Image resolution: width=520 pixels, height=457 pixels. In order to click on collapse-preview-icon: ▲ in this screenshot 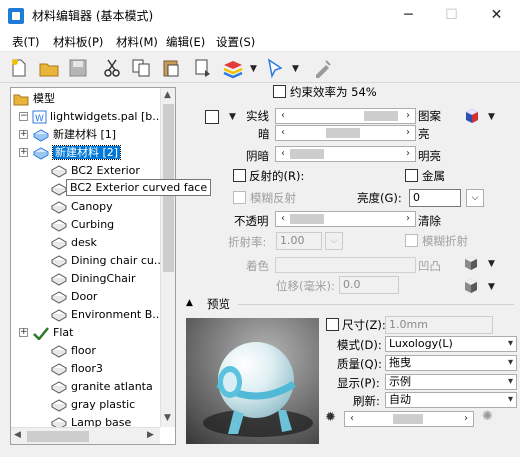, I will do `click(189, 303)`.